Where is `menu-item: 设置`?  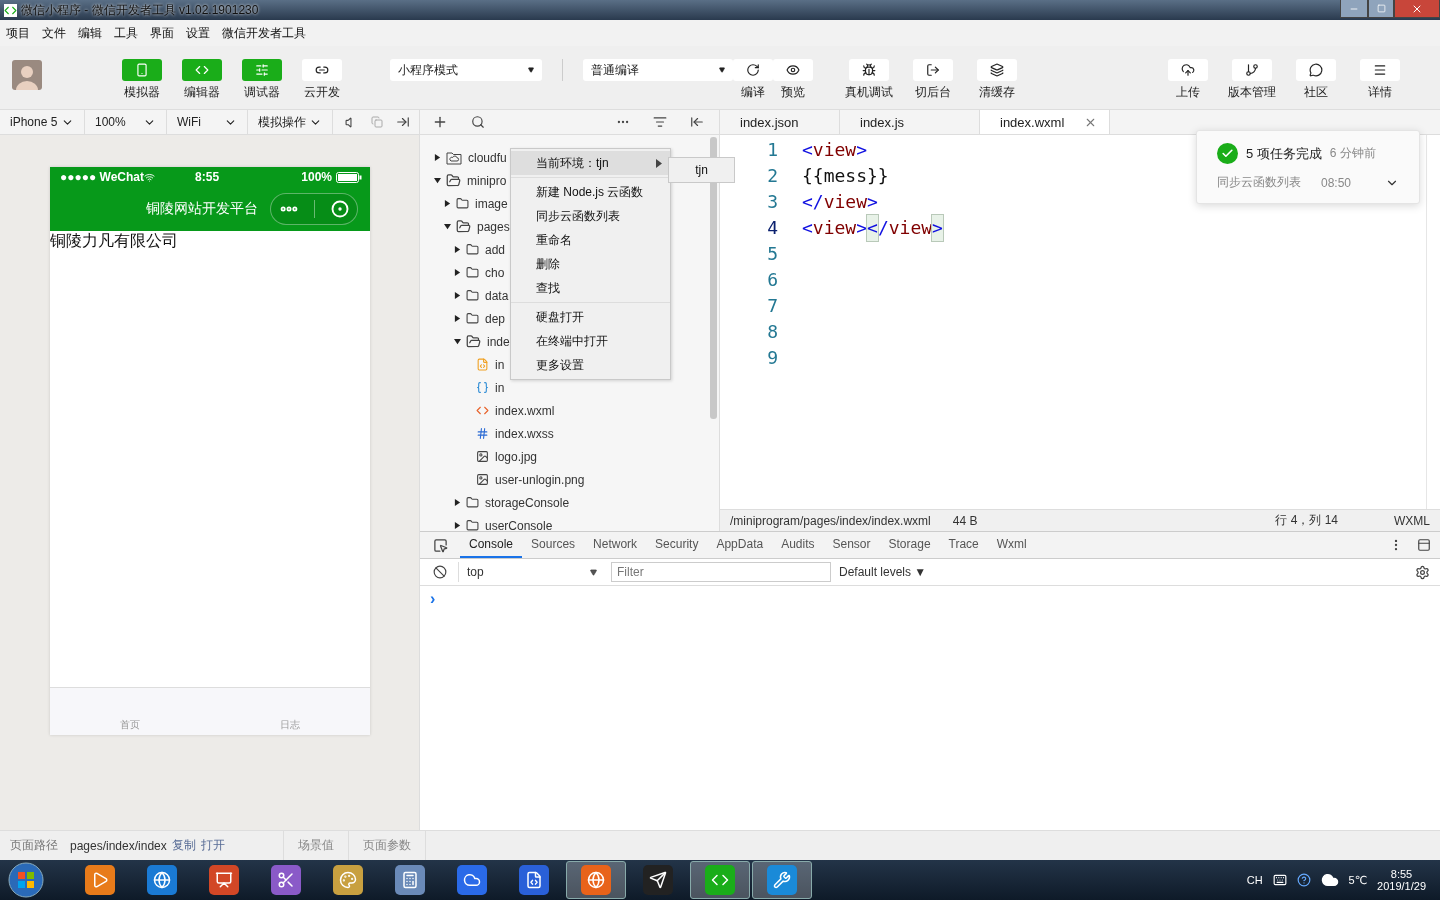
menu-item: 设置 is located at coordinates (198, 33).